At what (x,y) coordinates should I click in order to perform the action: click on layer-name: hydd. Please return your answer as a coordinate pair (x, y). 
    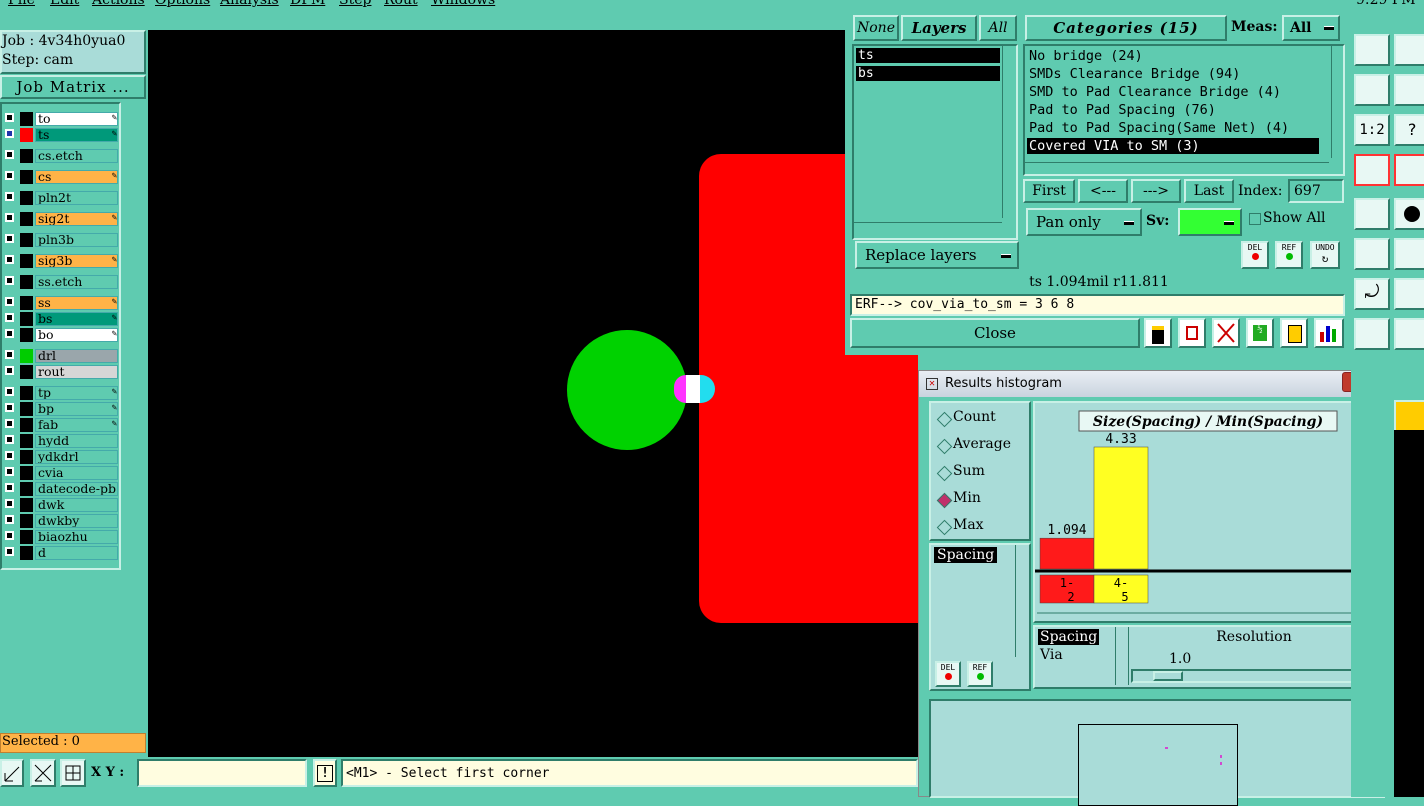
    Looking at the image, I should click on (76, 441).